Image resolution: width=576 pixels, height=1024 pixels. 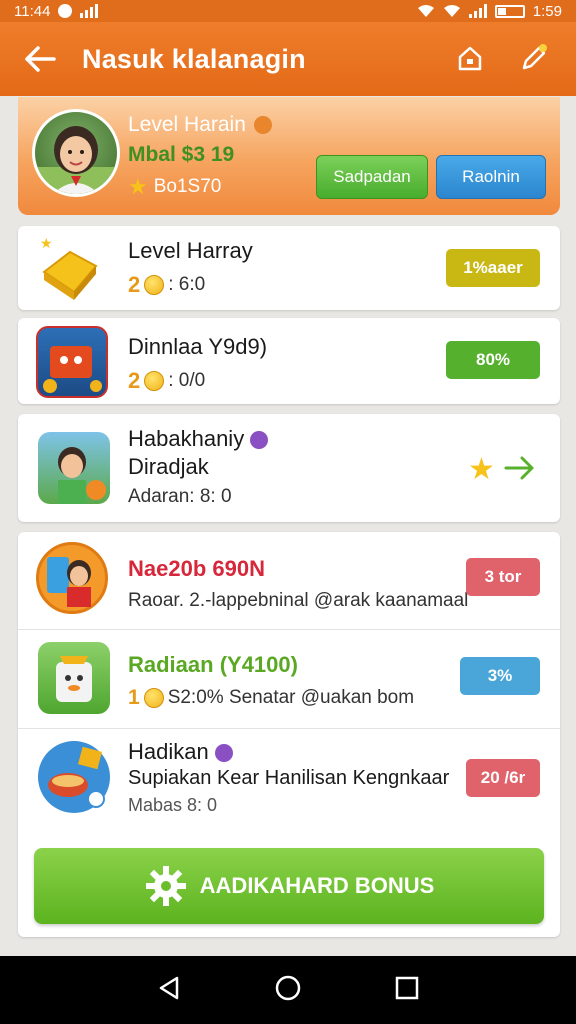 I want to click on list-sub: Raoar. 2.-lappebninal @arak kaanamaal, so click(x=298, y=600).